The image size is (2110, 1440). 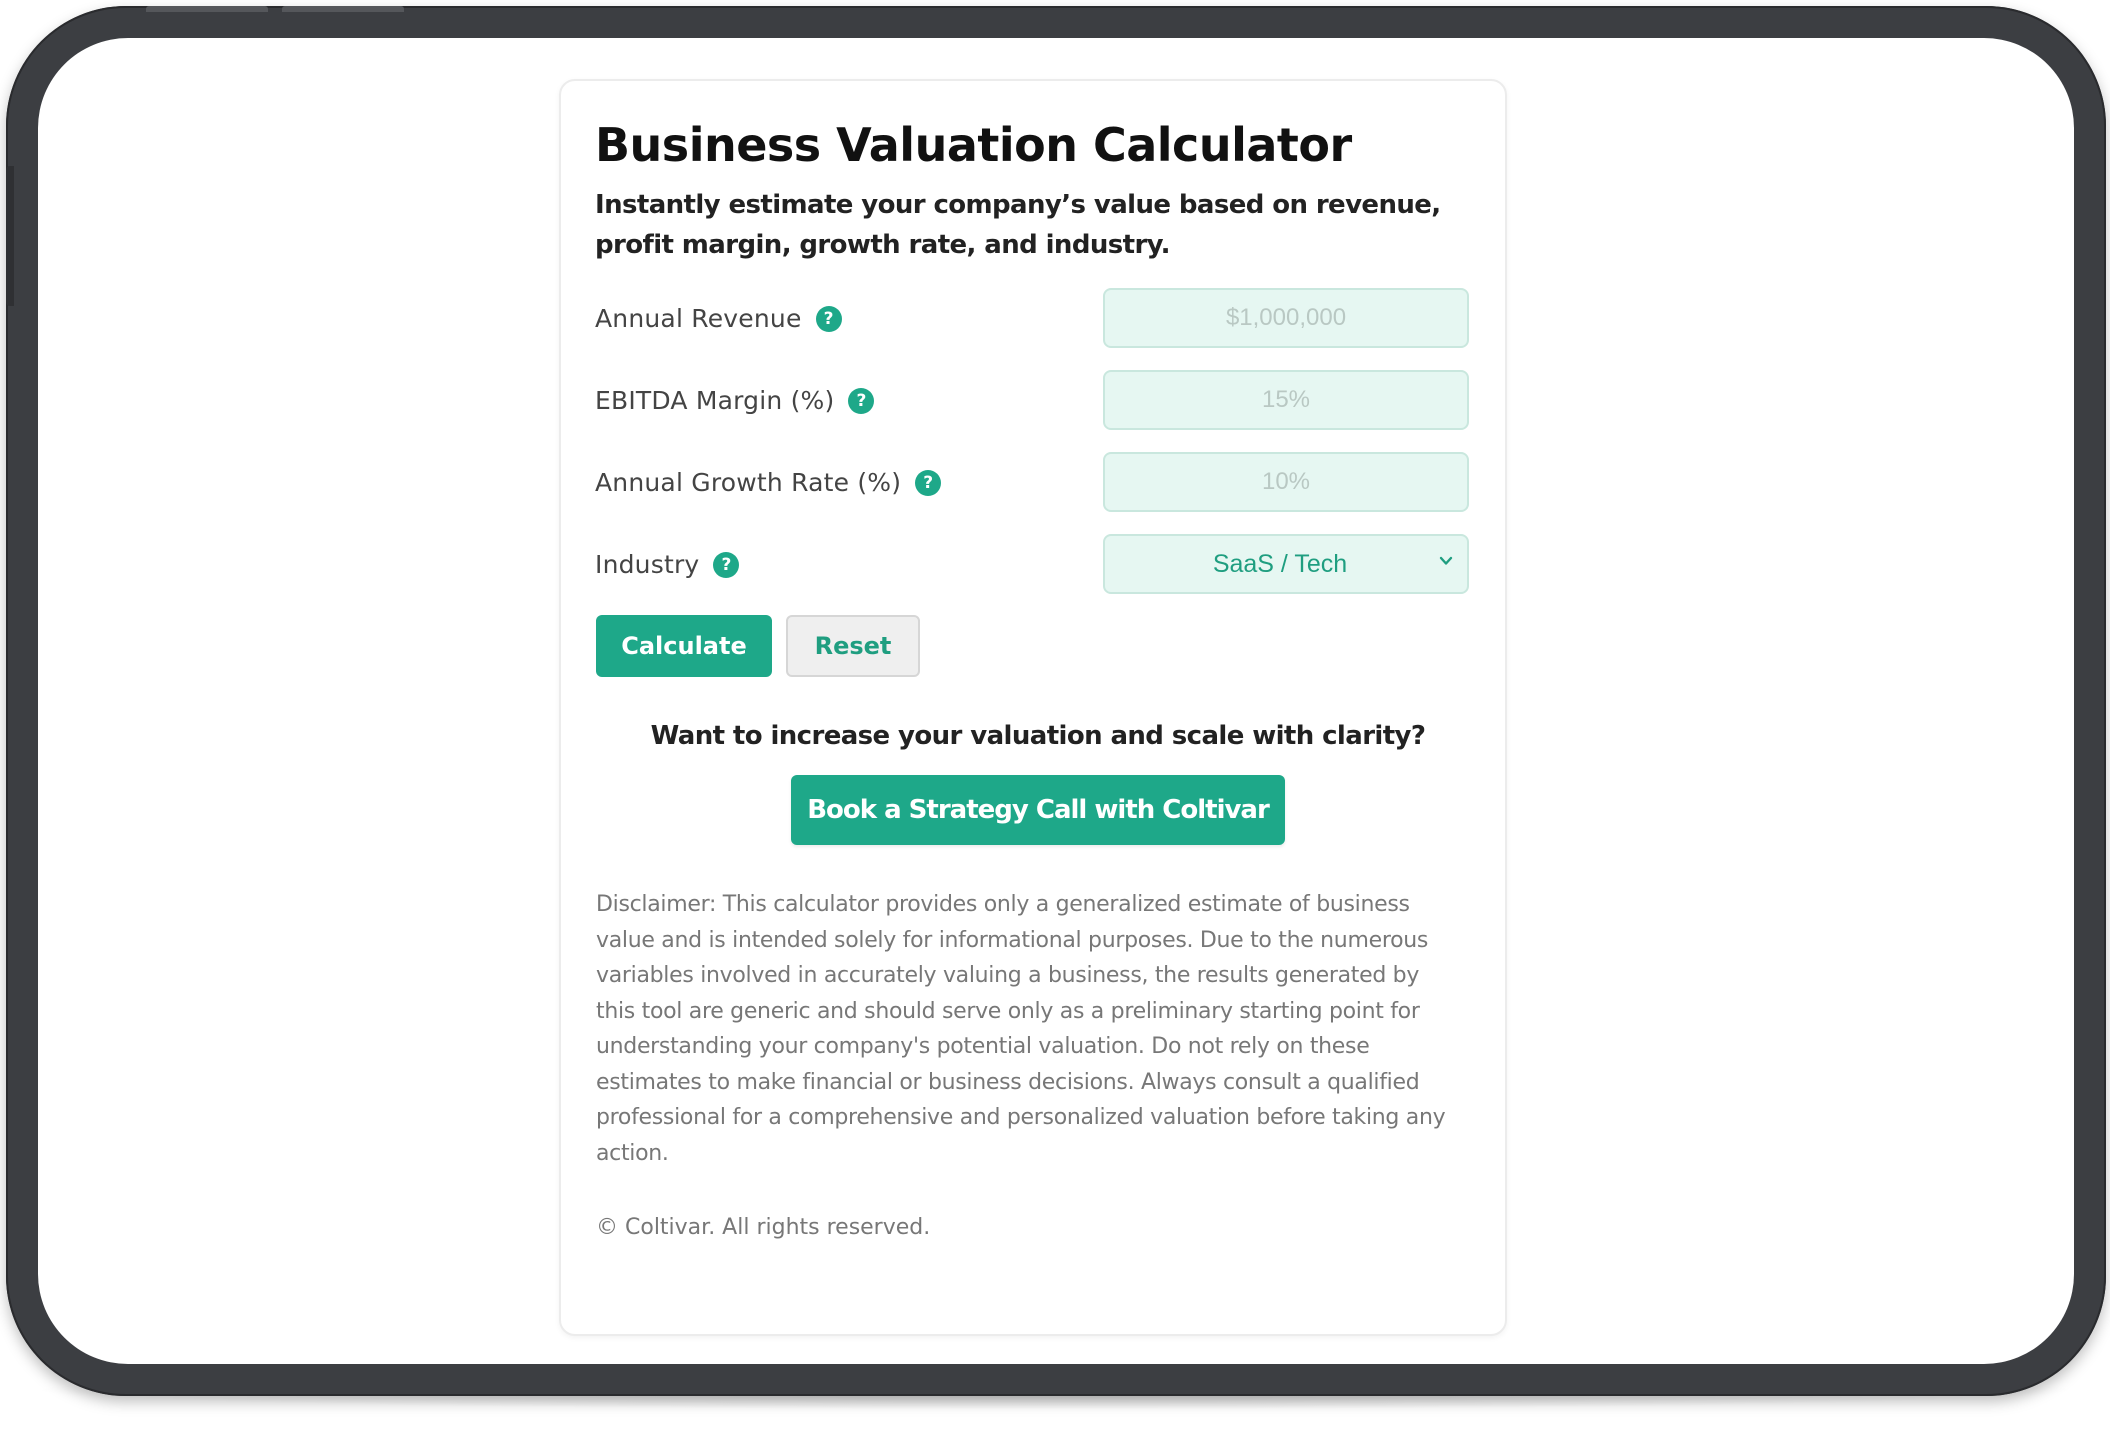 I want to click on page-title: Business Valuation Calculator, so click(x=973, y=145).